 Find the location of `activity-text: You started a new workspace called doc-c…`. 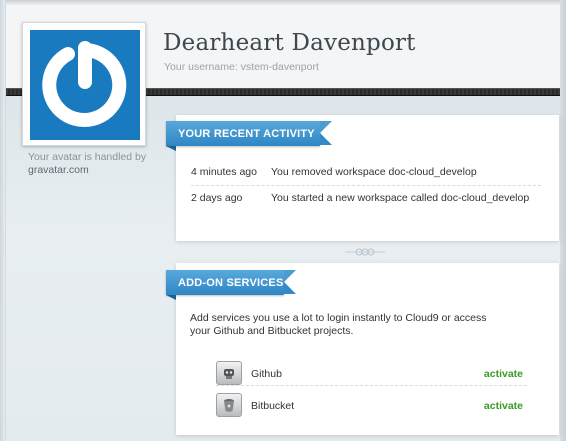

activity-text: You started a new workspace called doc-c… is located at coordinates (400, 198).